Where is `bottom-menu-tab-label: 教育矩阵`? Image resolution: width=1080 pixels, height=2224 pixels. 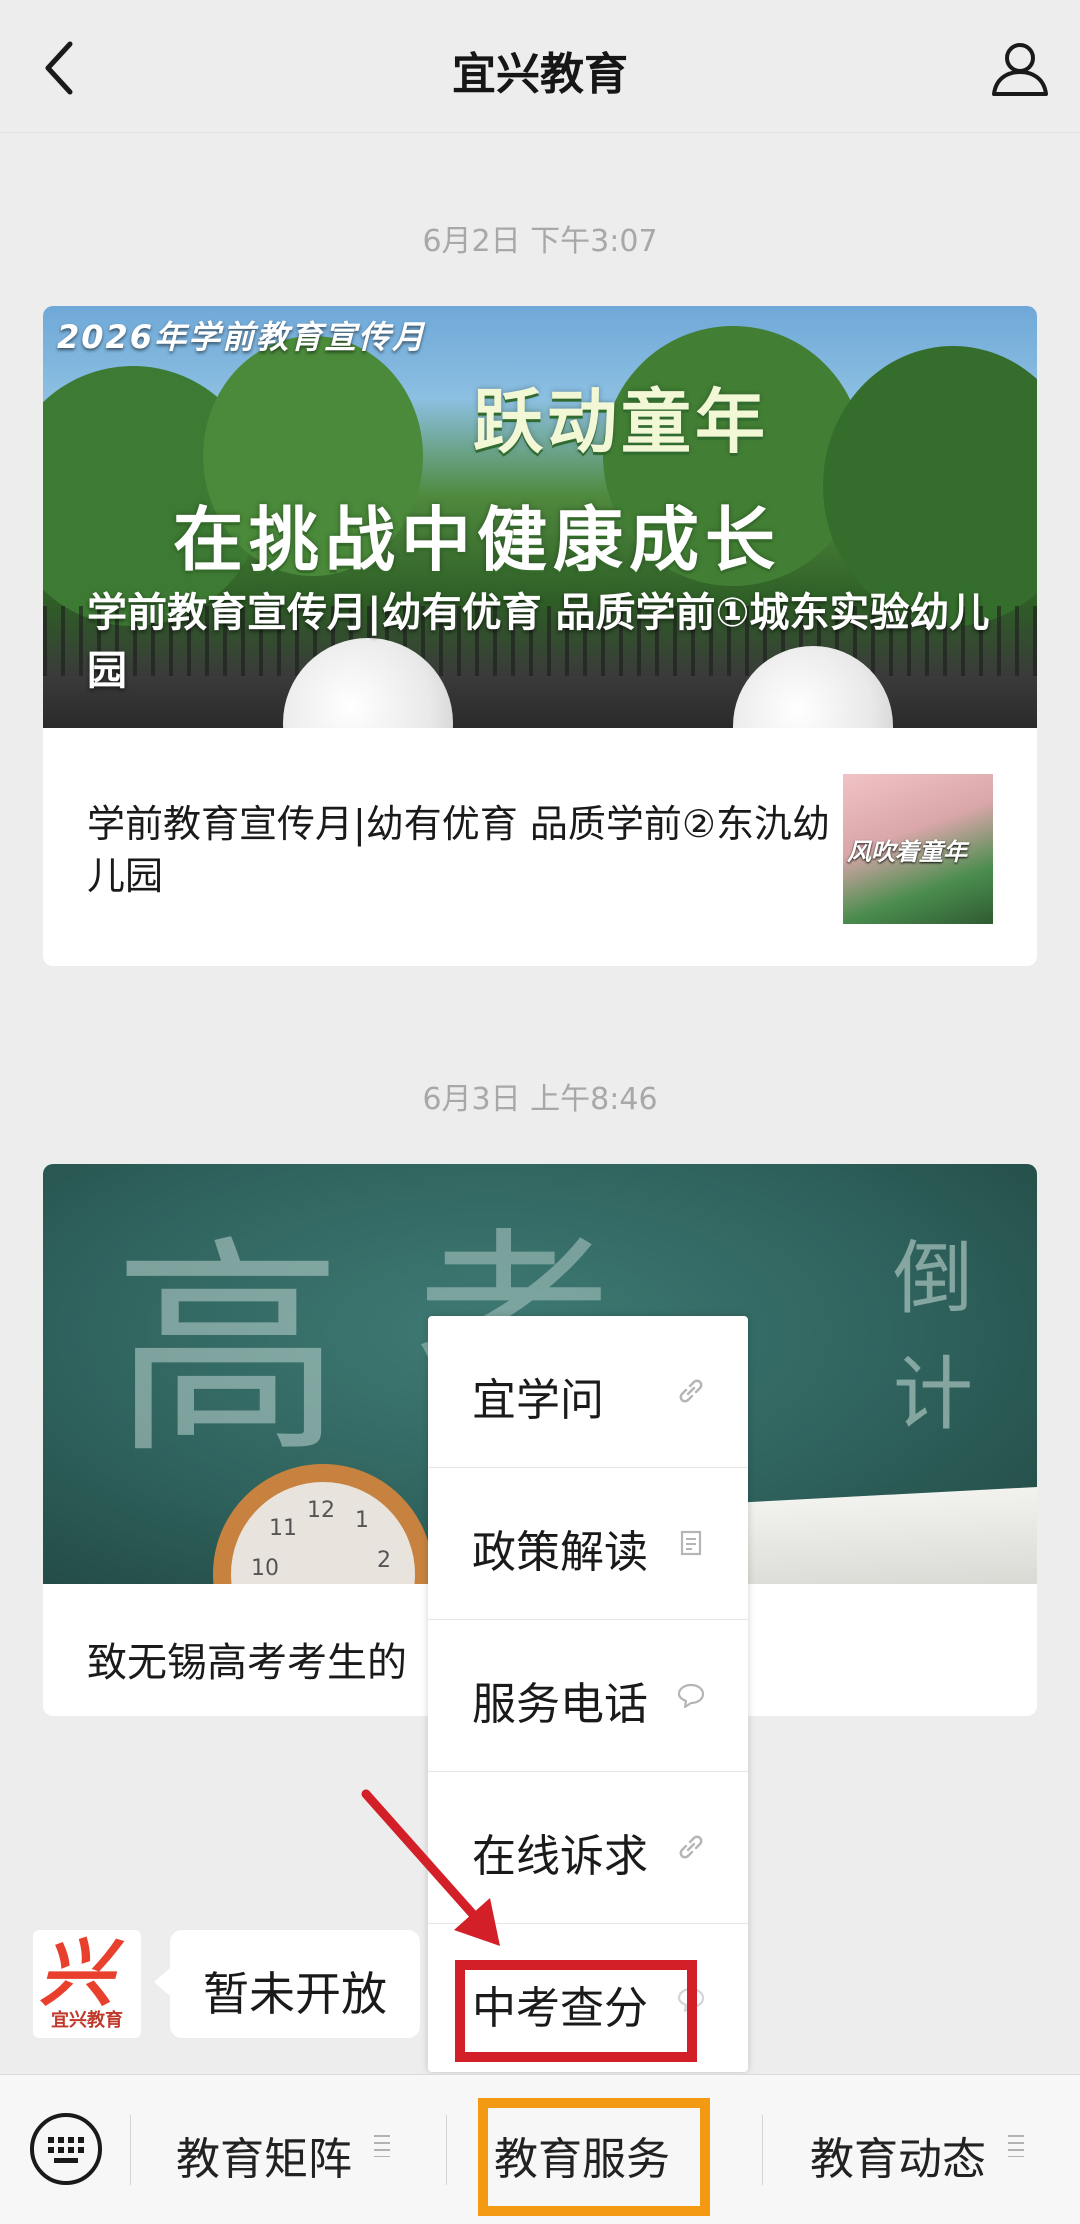
bottom-menu-tab-label: 教育矩阵 is located at coordinates (264, 2159).